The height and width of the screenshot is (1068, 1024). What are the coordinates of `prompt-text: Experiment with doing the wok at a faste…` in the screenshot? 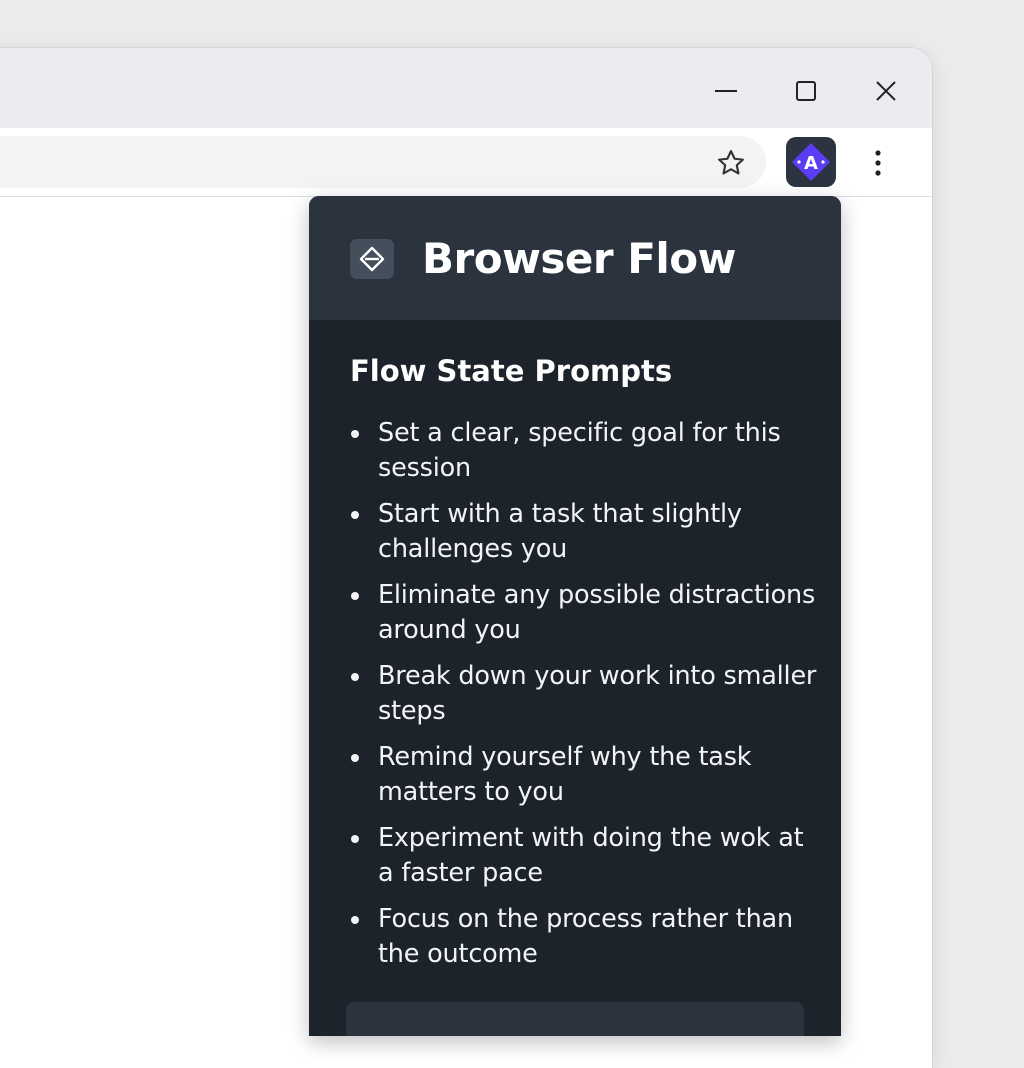 It's located at (591, 855).